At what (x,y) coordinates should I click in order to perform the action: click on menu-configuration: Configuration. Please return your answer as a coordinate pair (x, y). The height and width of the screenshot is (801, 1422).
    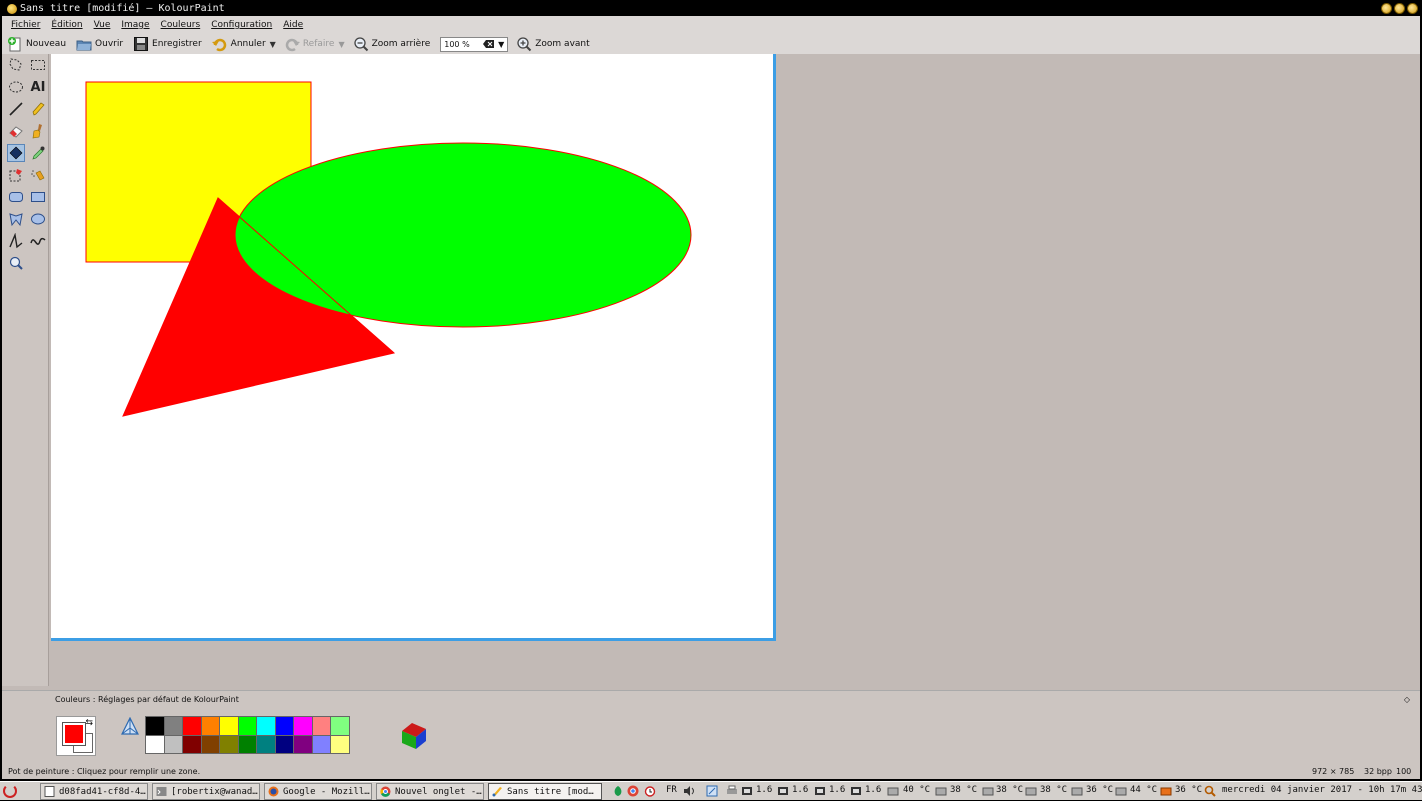
    Looking at the image, I should click on (241, 25).